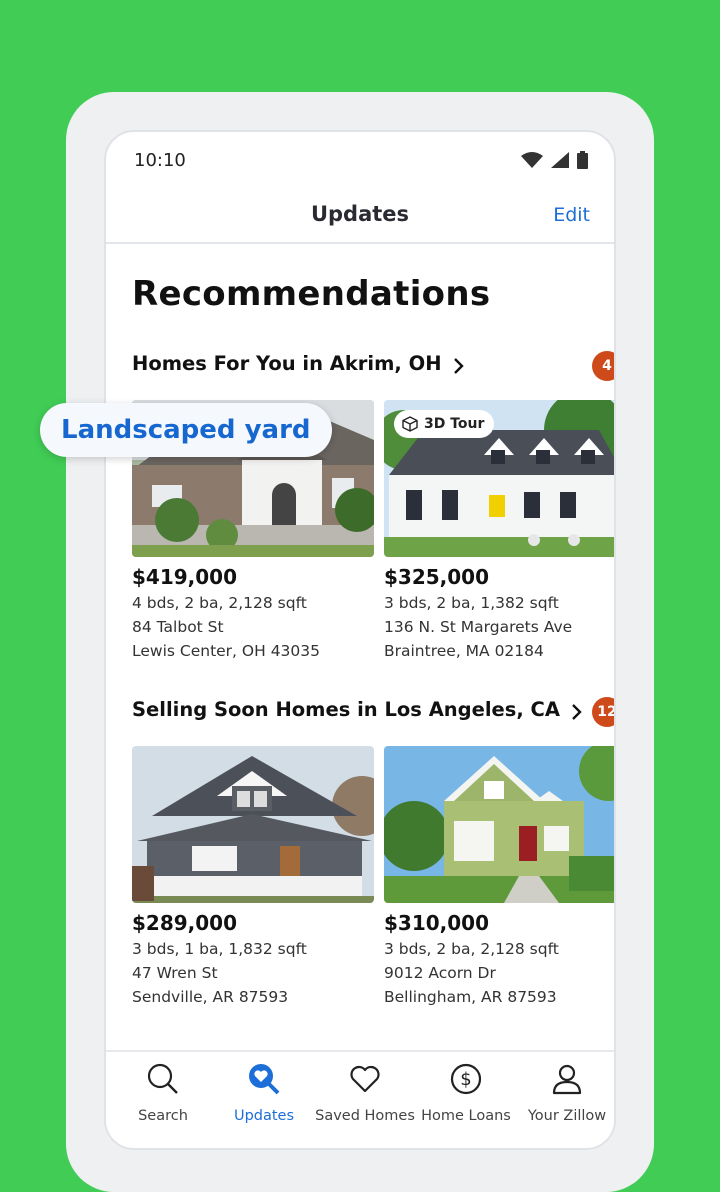  Describe the element at coordinates (186, 430) in the screenshot. I see `feature-tooltip: Landscaped yard` at that location.